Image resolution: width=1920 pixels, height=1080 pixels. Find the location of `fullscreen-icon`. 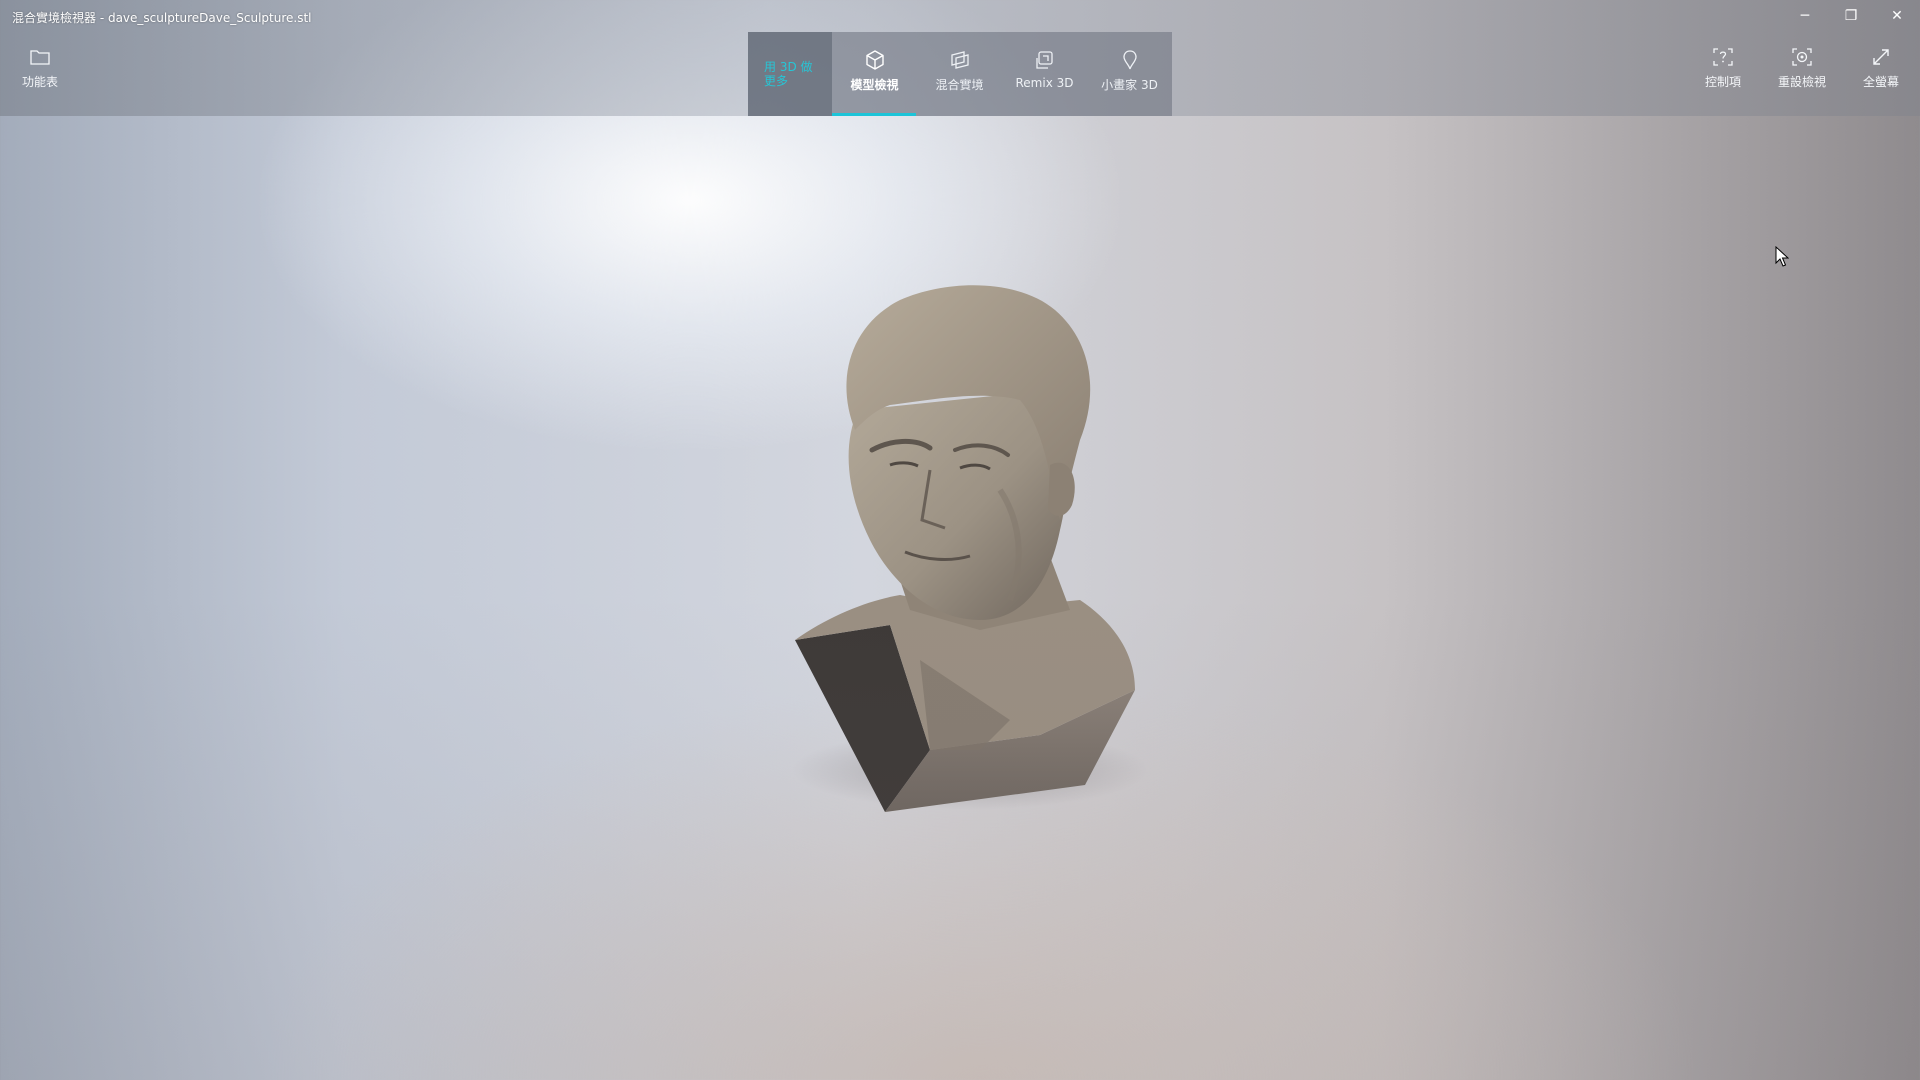

fullscreen-icon is located at coordinates (1881, 57).